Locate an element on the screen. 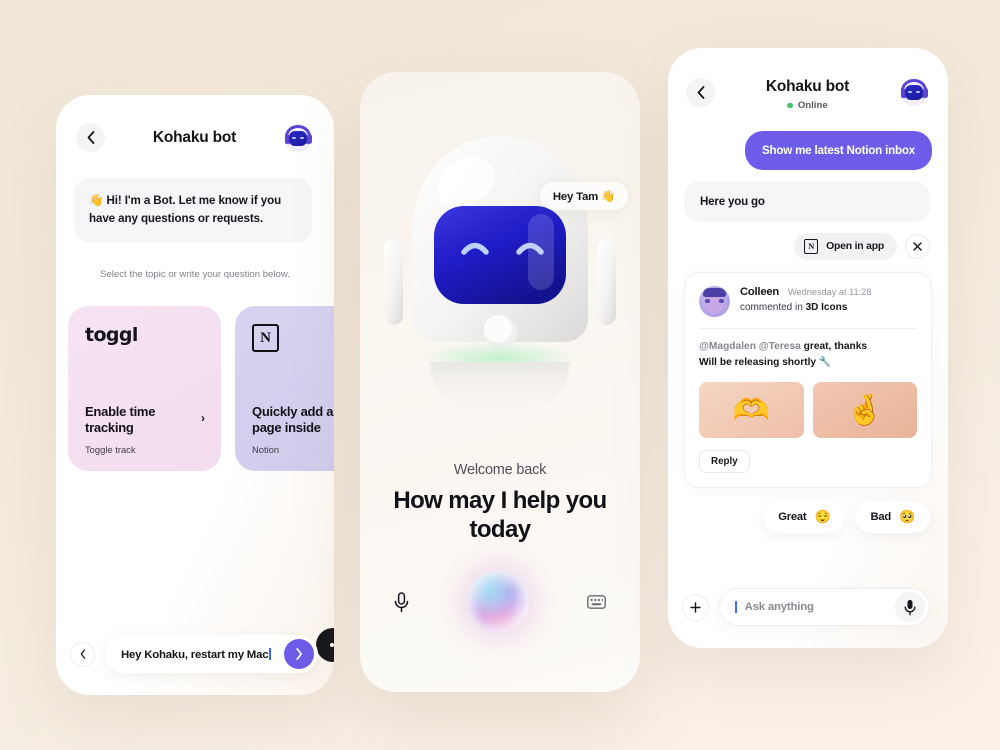  send-button is located at coordinates (299, 654).